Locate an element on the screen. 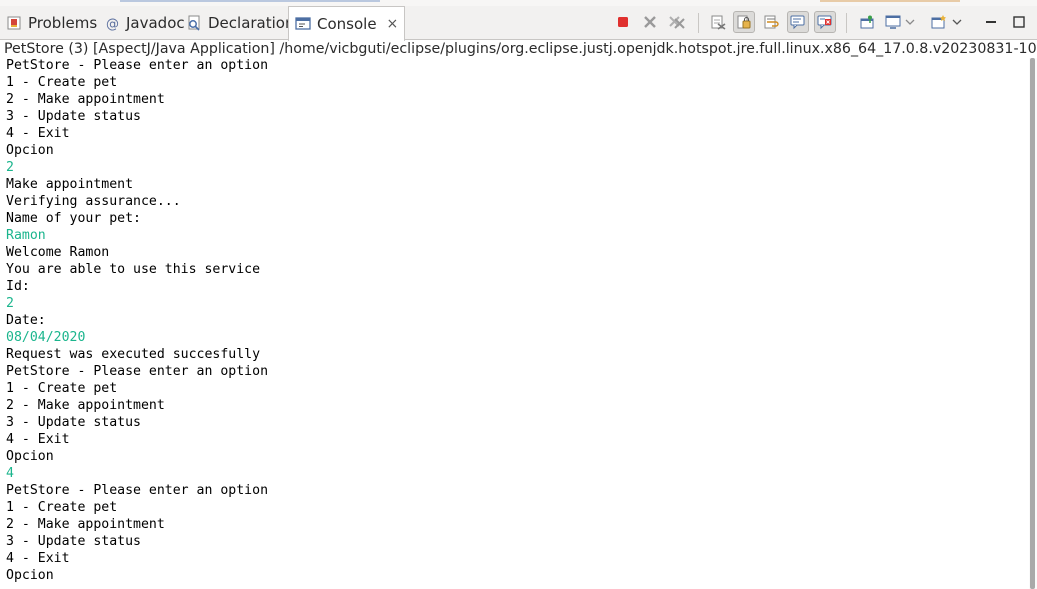 This screenshot has height=589, width=1037. scrollbar-thumb is located at coordinates (1032, 323).